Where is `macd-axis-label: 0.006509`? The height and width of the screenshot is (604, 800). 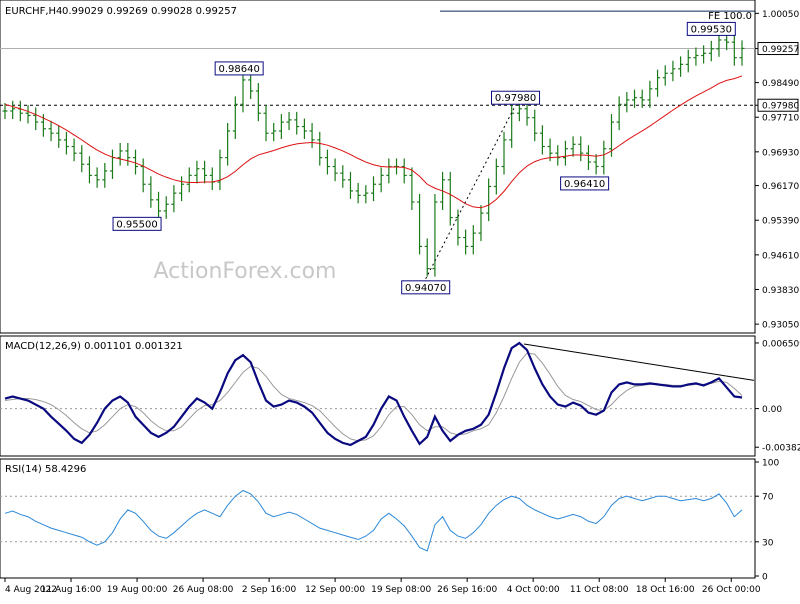
macd-axis-label: 0.006509 is located at coordinates (781, 344).